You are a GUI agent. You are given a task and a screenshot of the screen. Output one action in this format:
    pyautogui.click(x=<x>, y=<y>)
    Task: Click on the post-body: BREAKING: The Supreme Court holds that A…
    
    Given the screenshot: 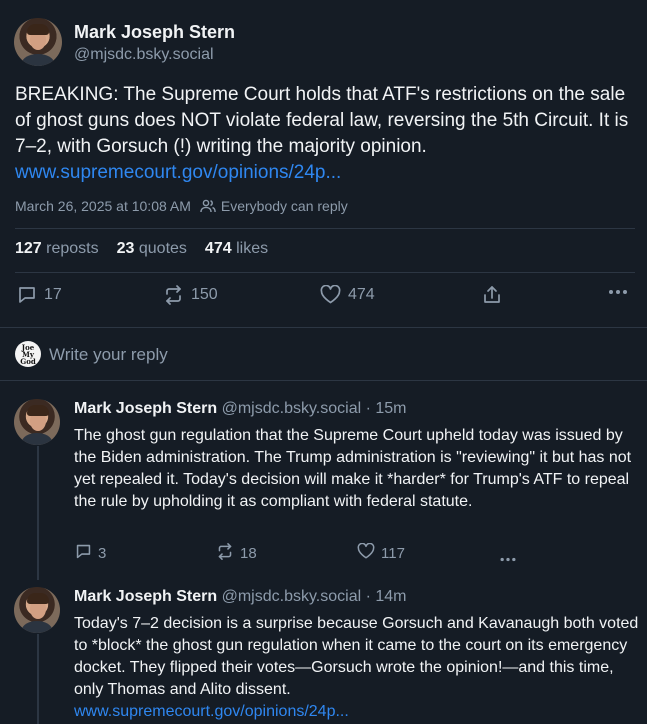 What is the action you would take?
    pyautogui.click(x=322, y=120)
    